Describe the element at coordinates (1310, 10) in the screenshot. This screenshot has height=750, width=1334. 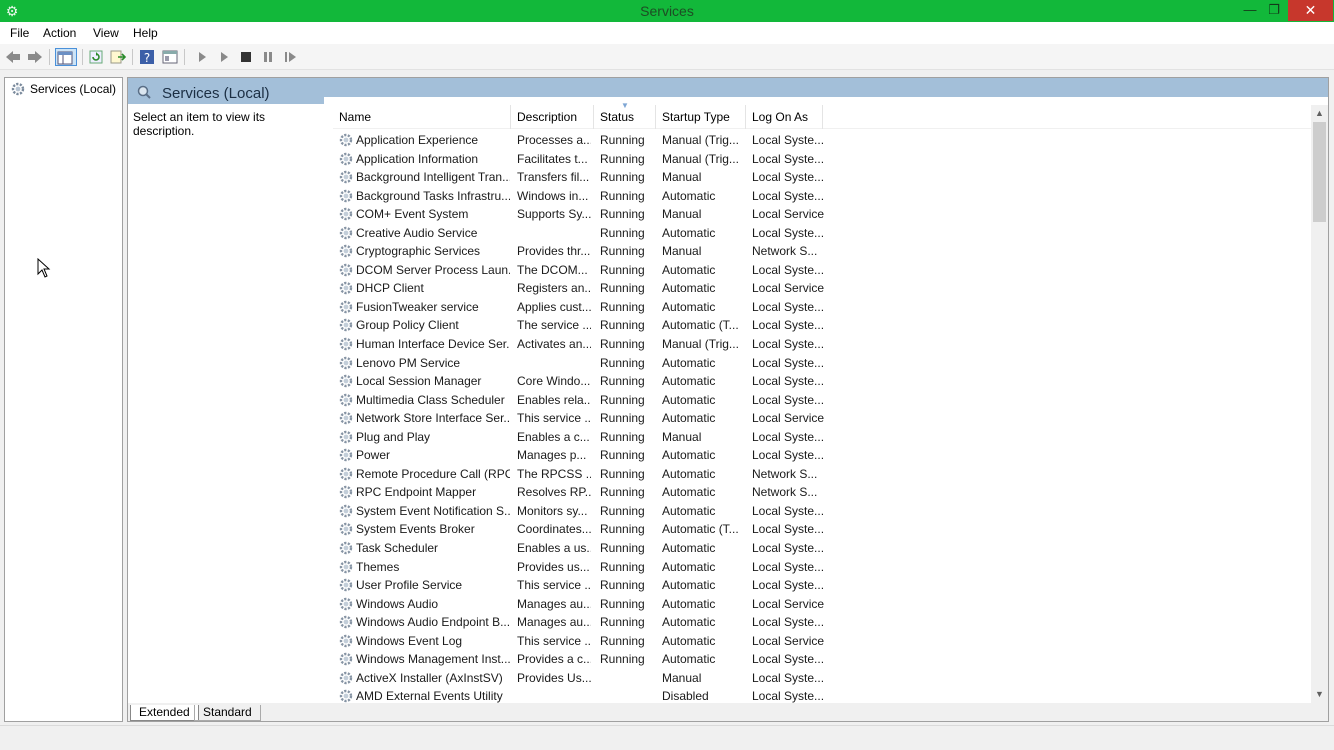
I see `close-button: ✕` at that location.